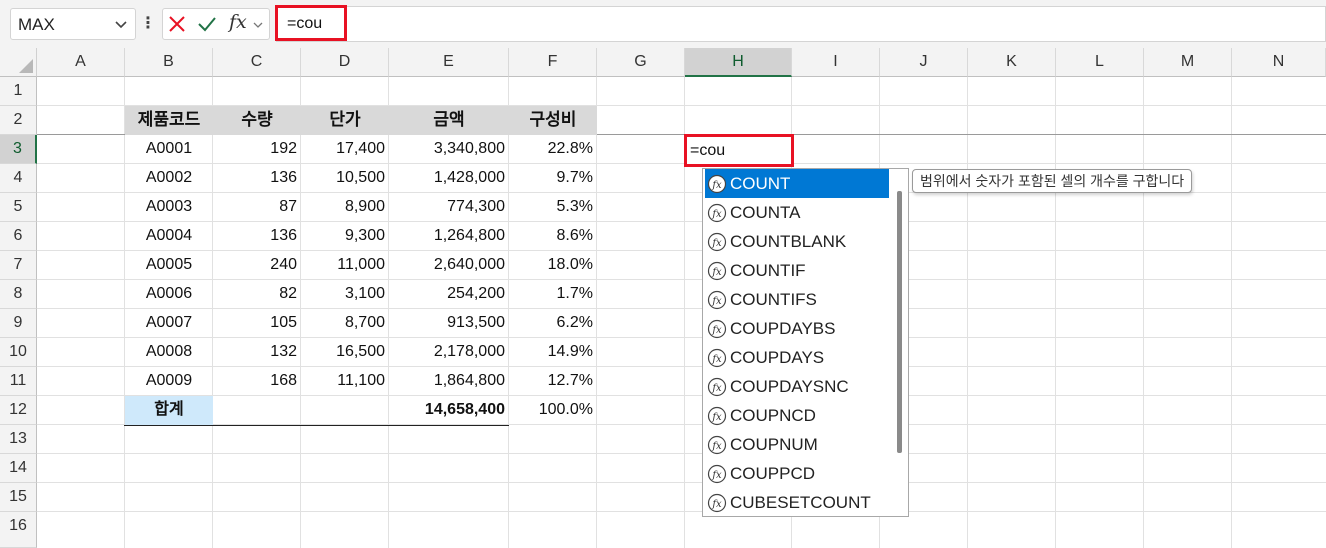 The width and height of the screenshot is (1326, 548). What do you see at coordinates (345, 352) in the screenshot?
I see `table-cell: 16,500` at bounding box center [345, 352].